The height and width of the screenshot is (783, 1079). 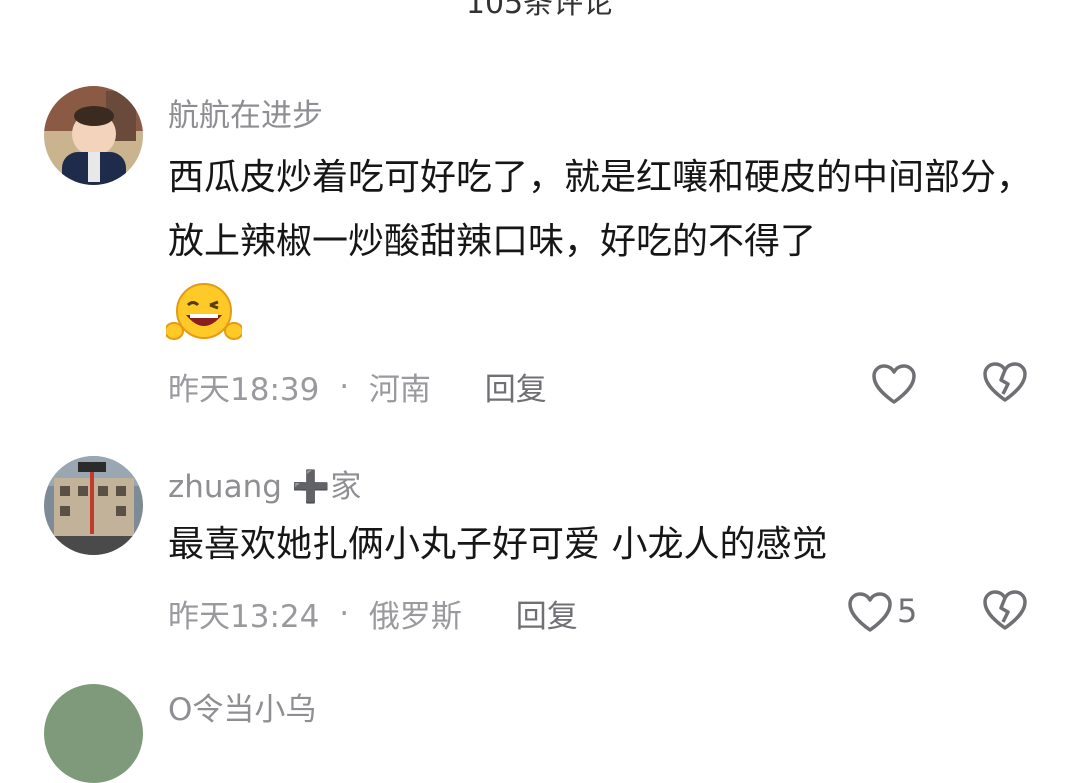 What do you see at coordinates (245, 112) in the screenshot?
I see `username: 航航在进步` at bounding box center [245, 112].